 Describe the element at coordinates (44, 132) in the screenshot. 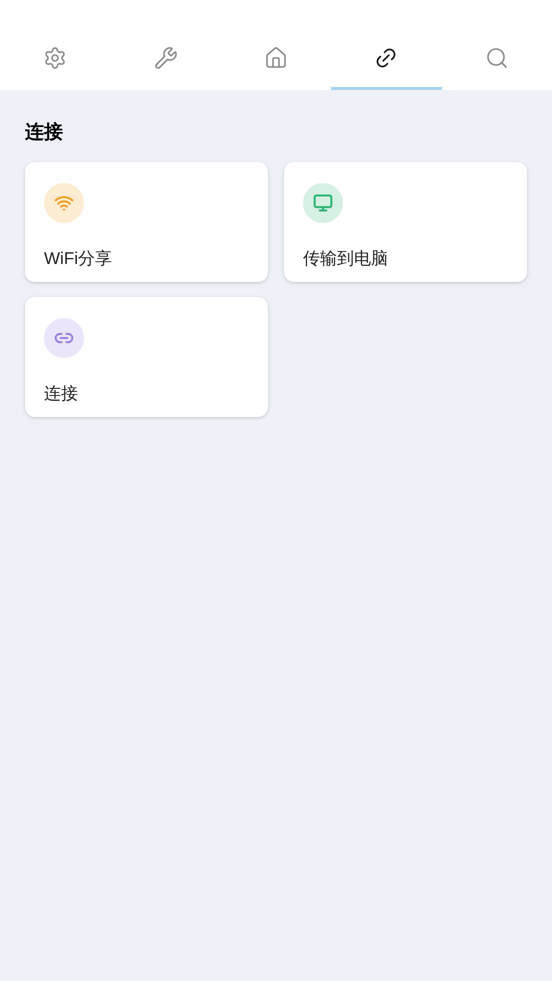

I see `section-title: 连接` at that location.